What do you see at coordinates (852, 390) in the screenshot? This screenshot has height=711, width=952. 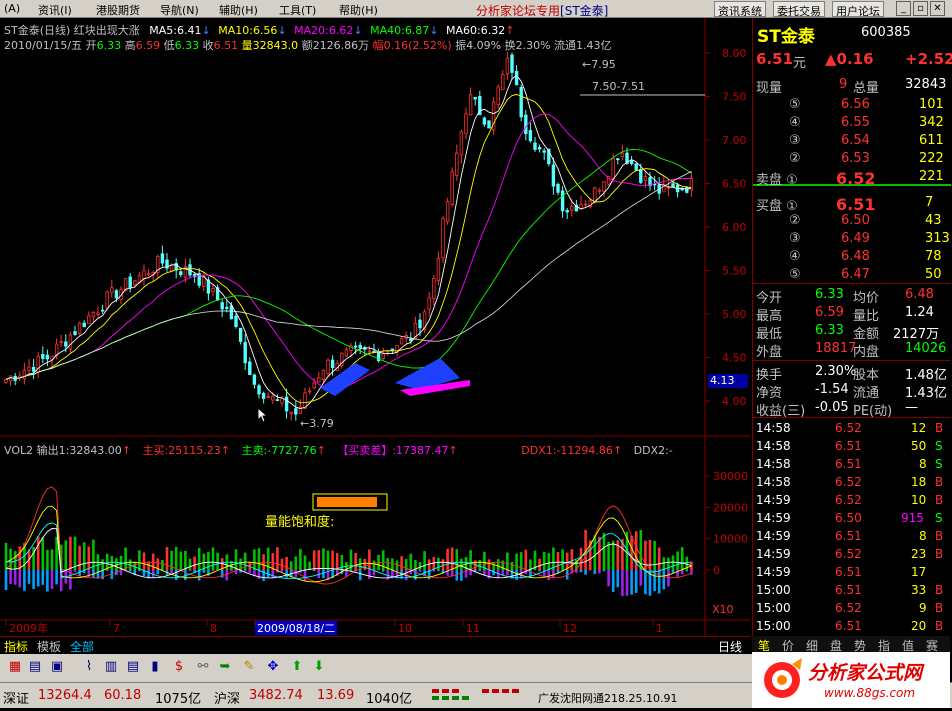 I see `stat-row: 净资-1.54流通1.43亿` at bounding box center [852, 390].